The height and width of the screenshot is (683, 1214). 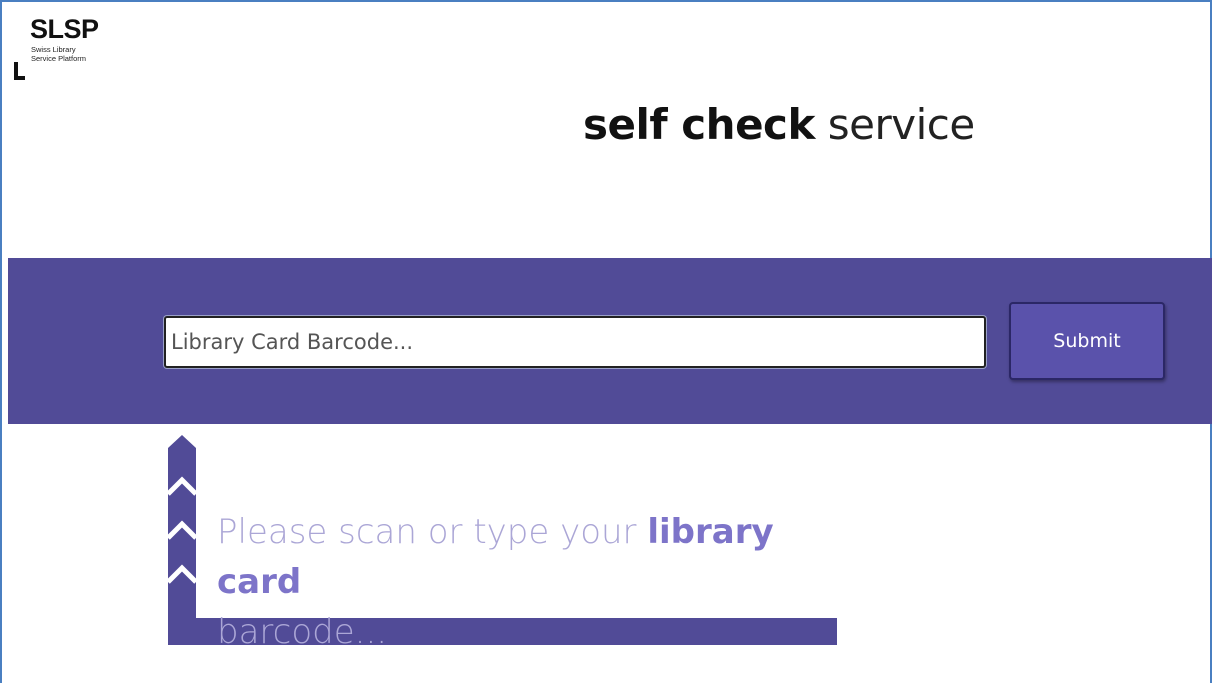 I want to click on page-title-light: service, so click(x=901, y=124).